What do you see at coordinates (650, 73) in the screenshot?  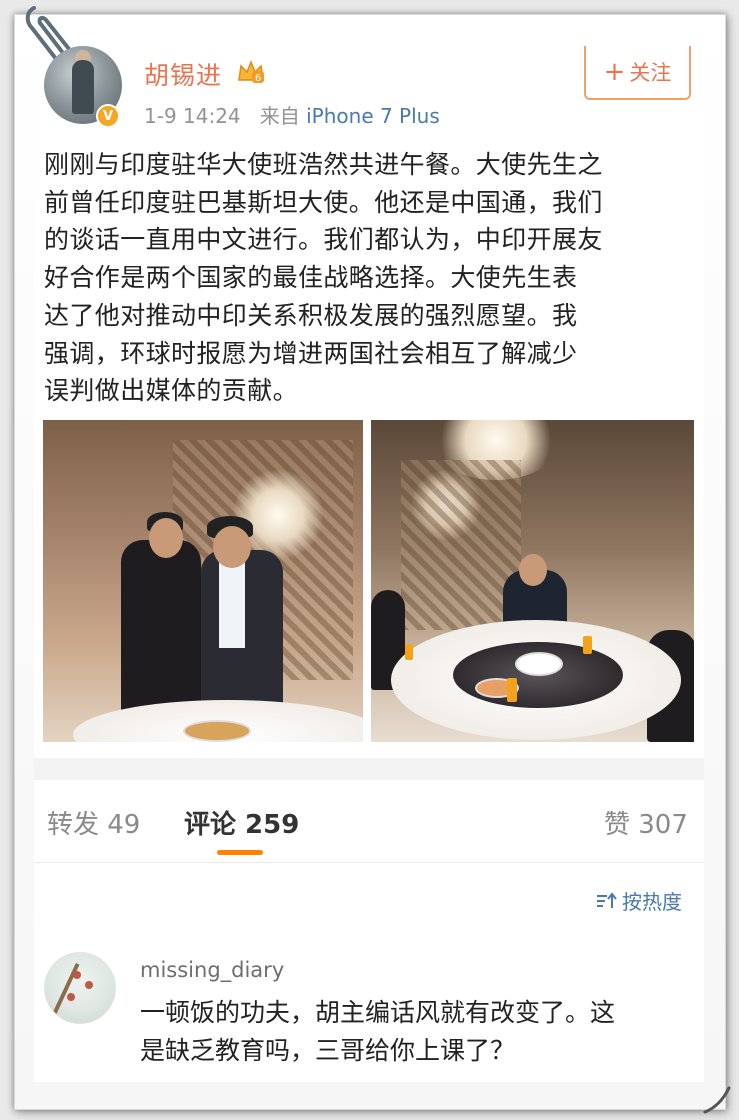 I see `follow-label: 关注` at bounding box center [650, 73].